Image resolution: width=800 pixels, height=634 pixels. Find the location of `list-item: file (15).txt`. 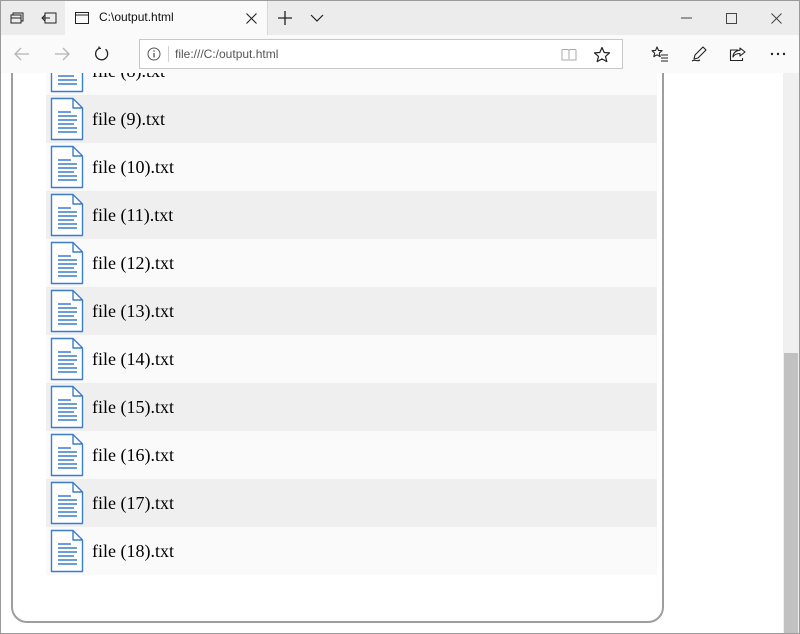

list-item: file (15).txt is located at coordinates (351, 407).